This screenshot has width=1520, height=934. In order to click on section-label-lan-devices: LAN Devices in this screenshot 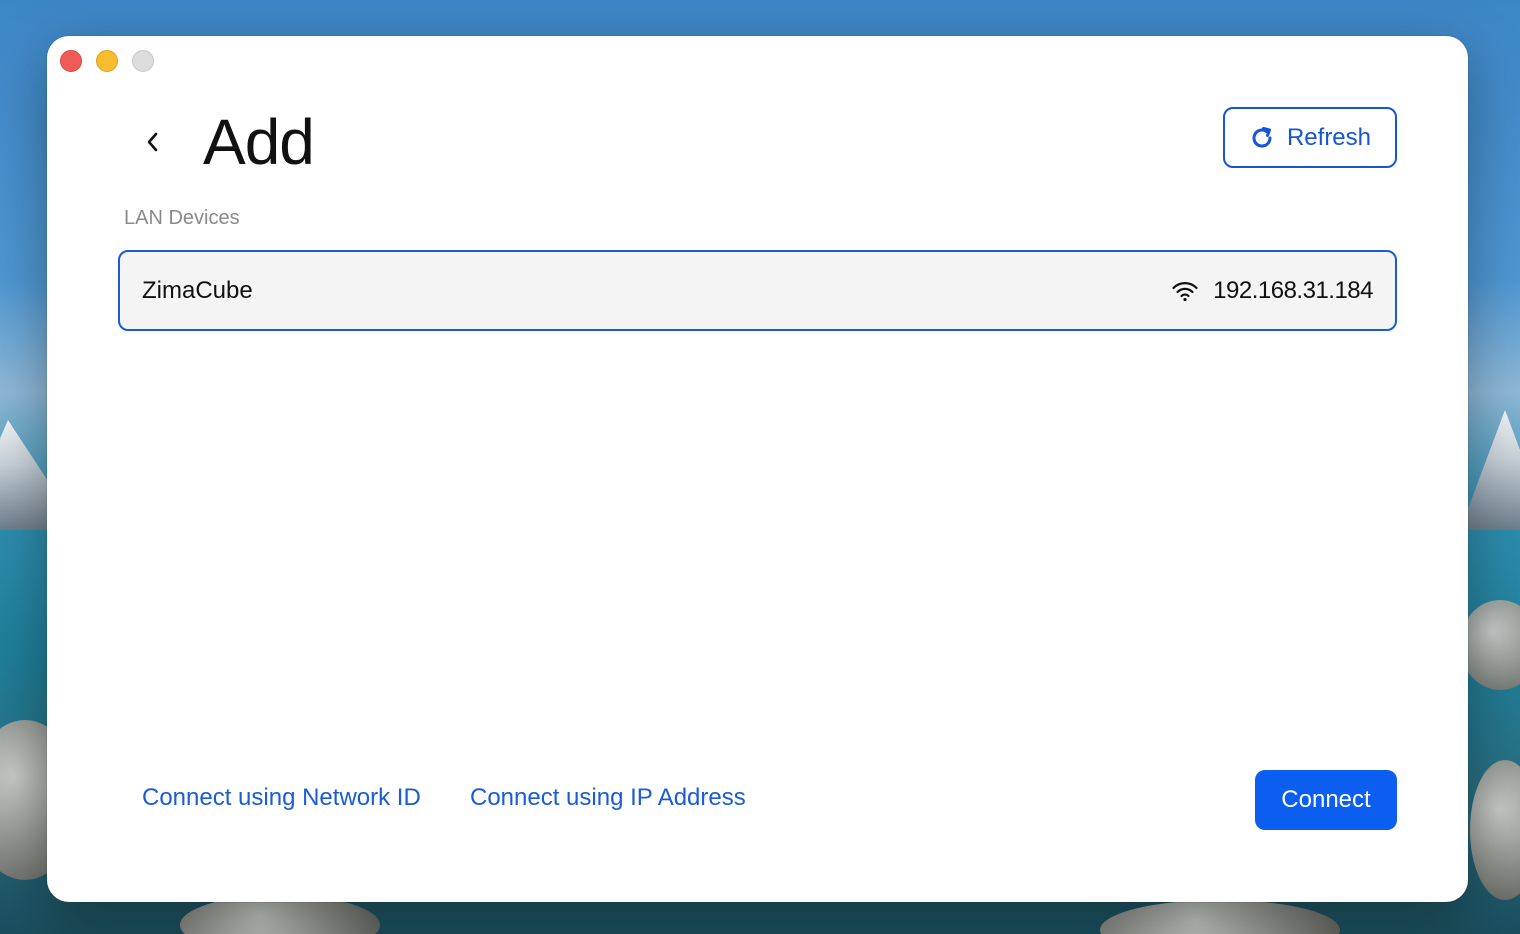, I will do `click(182, 218)`.